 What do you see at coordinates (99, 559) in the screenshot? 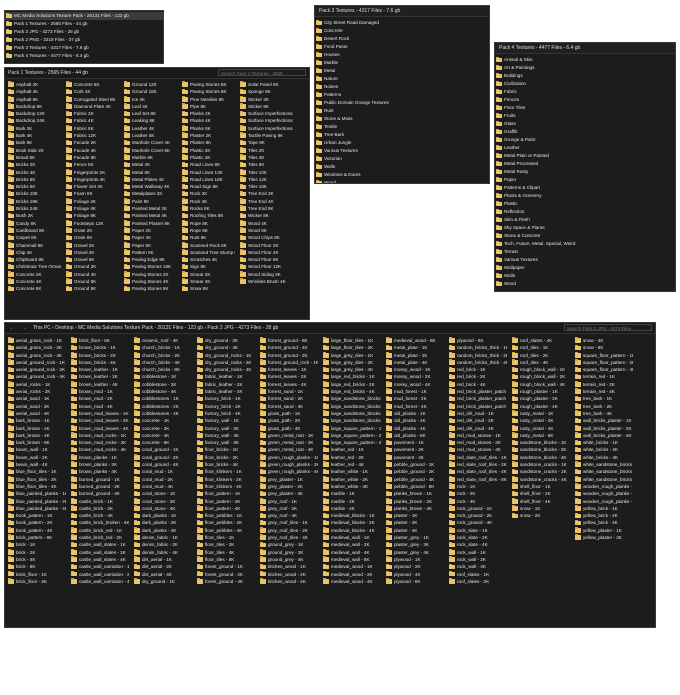
I see `folder-item: castle_wall_slates - 4K` at bounding box center [99, 559].